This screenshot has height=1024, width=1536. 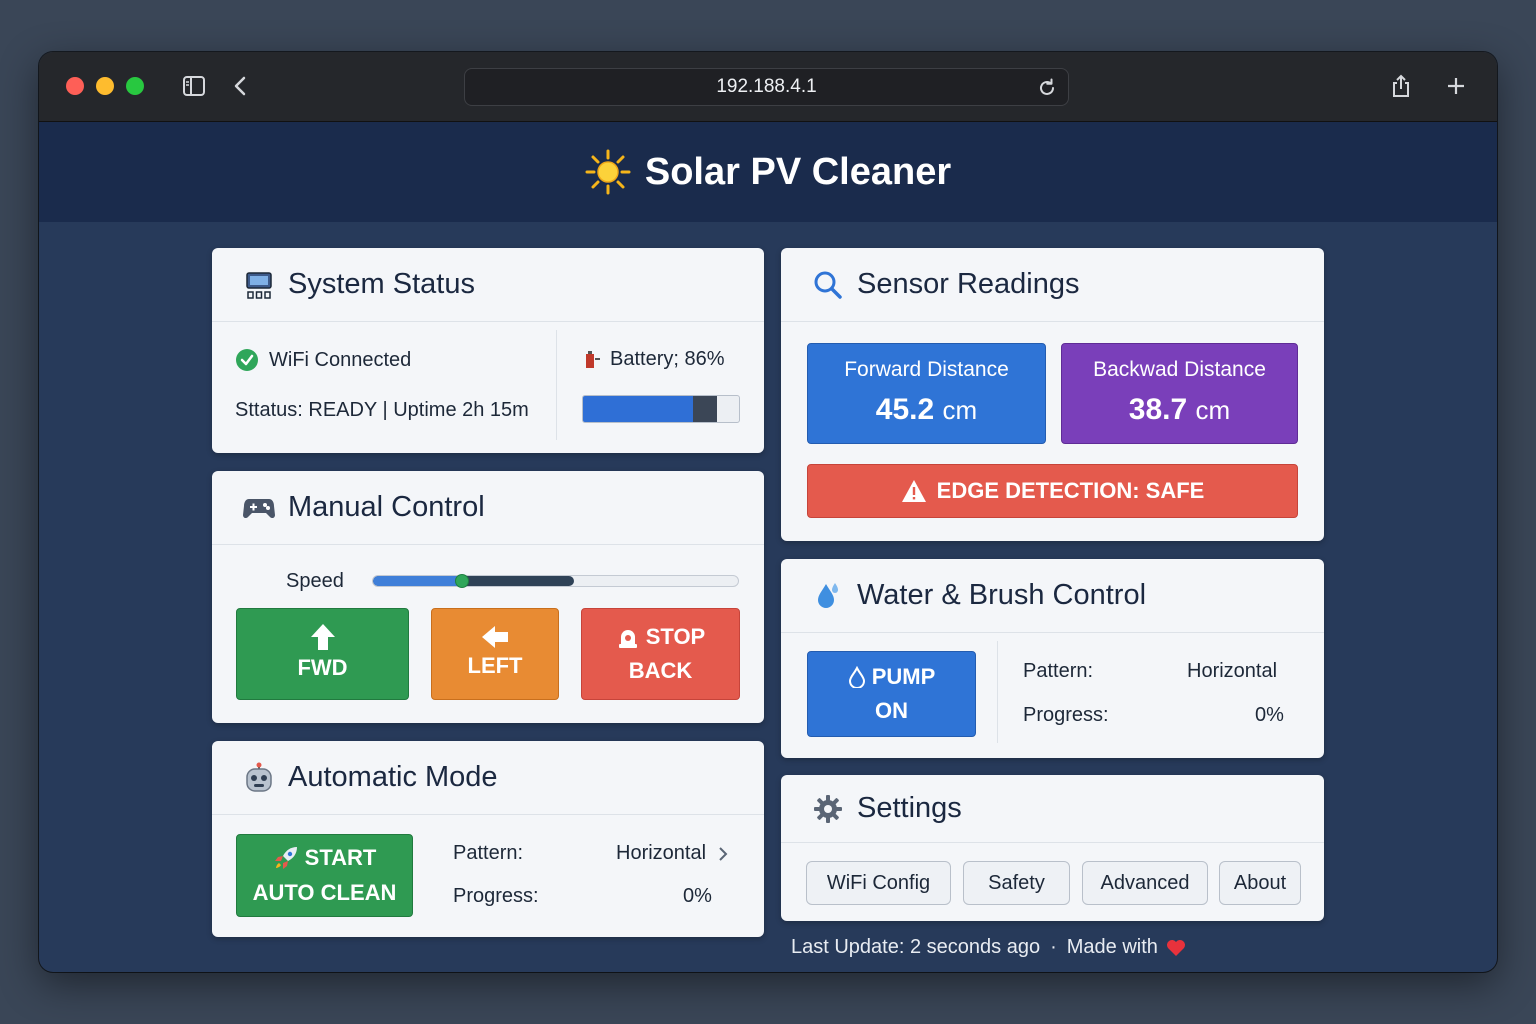 What do you see at coordinates (259, 508) in the screenshot?
I see `gamepad-icon` at bounding box center [259, 508].